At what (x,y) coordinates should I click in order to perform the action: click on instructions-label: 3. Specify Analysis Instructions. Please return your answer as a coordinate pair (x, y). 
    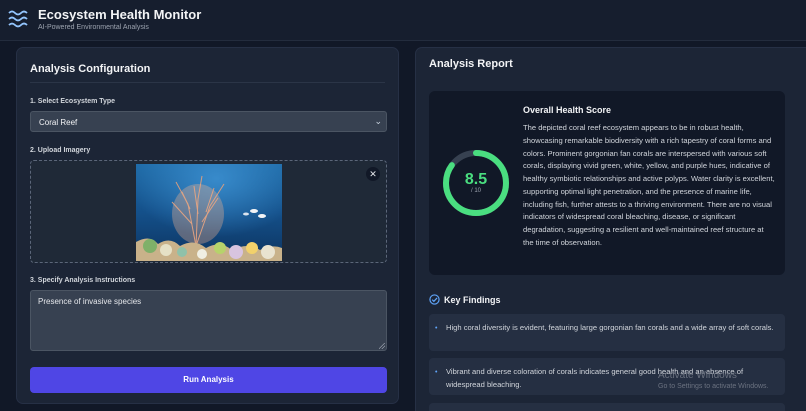
    Looking at the image, I should click on (83, 280).